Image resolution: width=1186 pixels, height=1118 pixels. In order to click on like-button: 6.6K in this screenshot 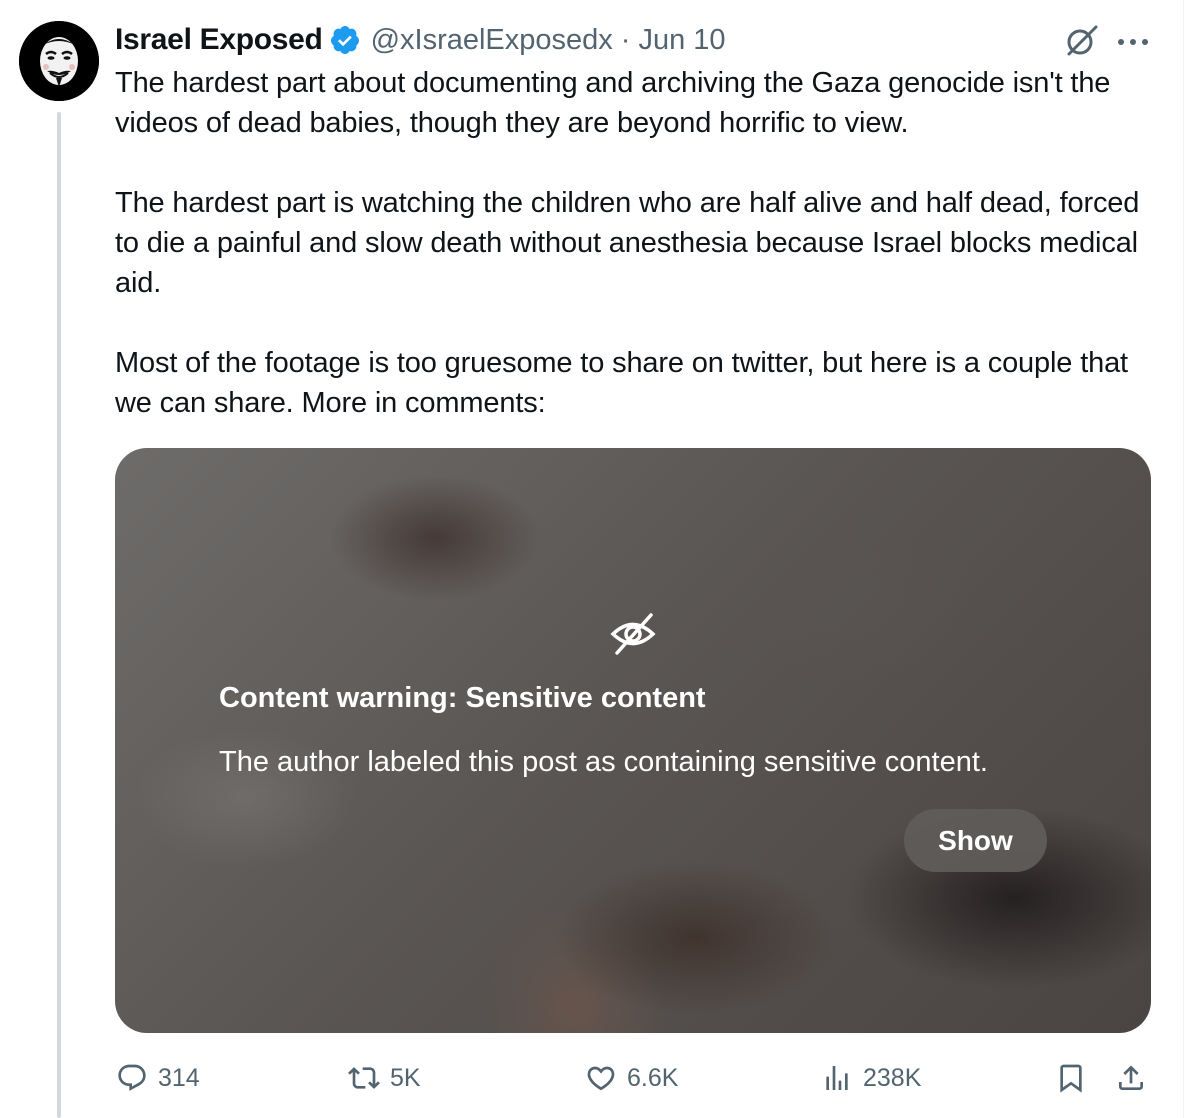, I will do `click(631, 1078)`.